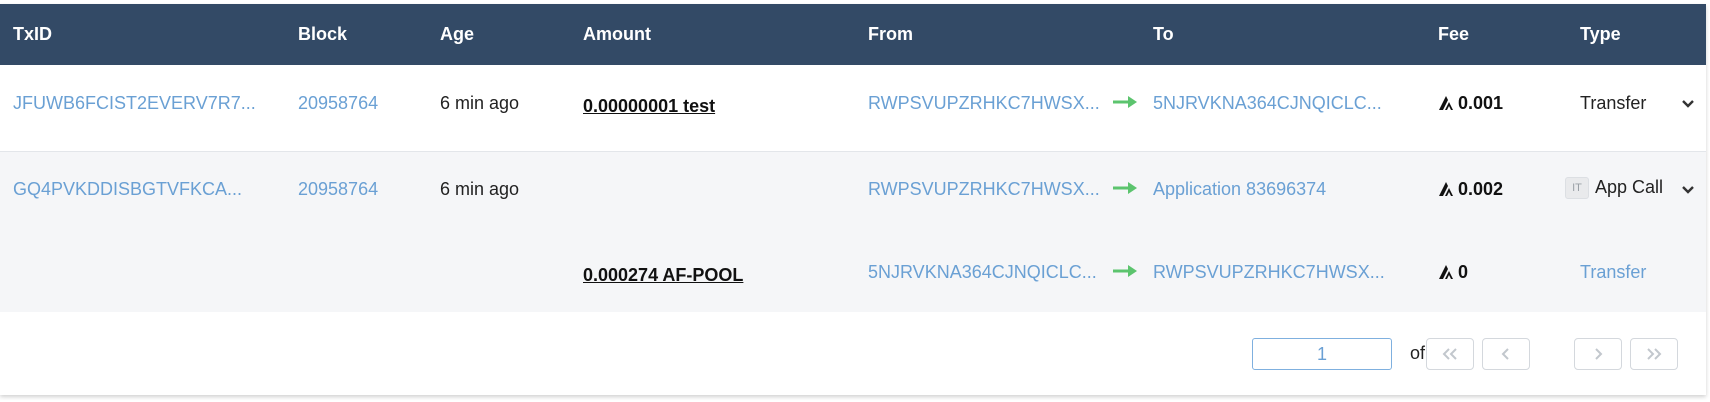 Image resolution: width=1710 pixels, height=402 pixels. I want to click on double-chevron-right-icon, so click(1654, 354).